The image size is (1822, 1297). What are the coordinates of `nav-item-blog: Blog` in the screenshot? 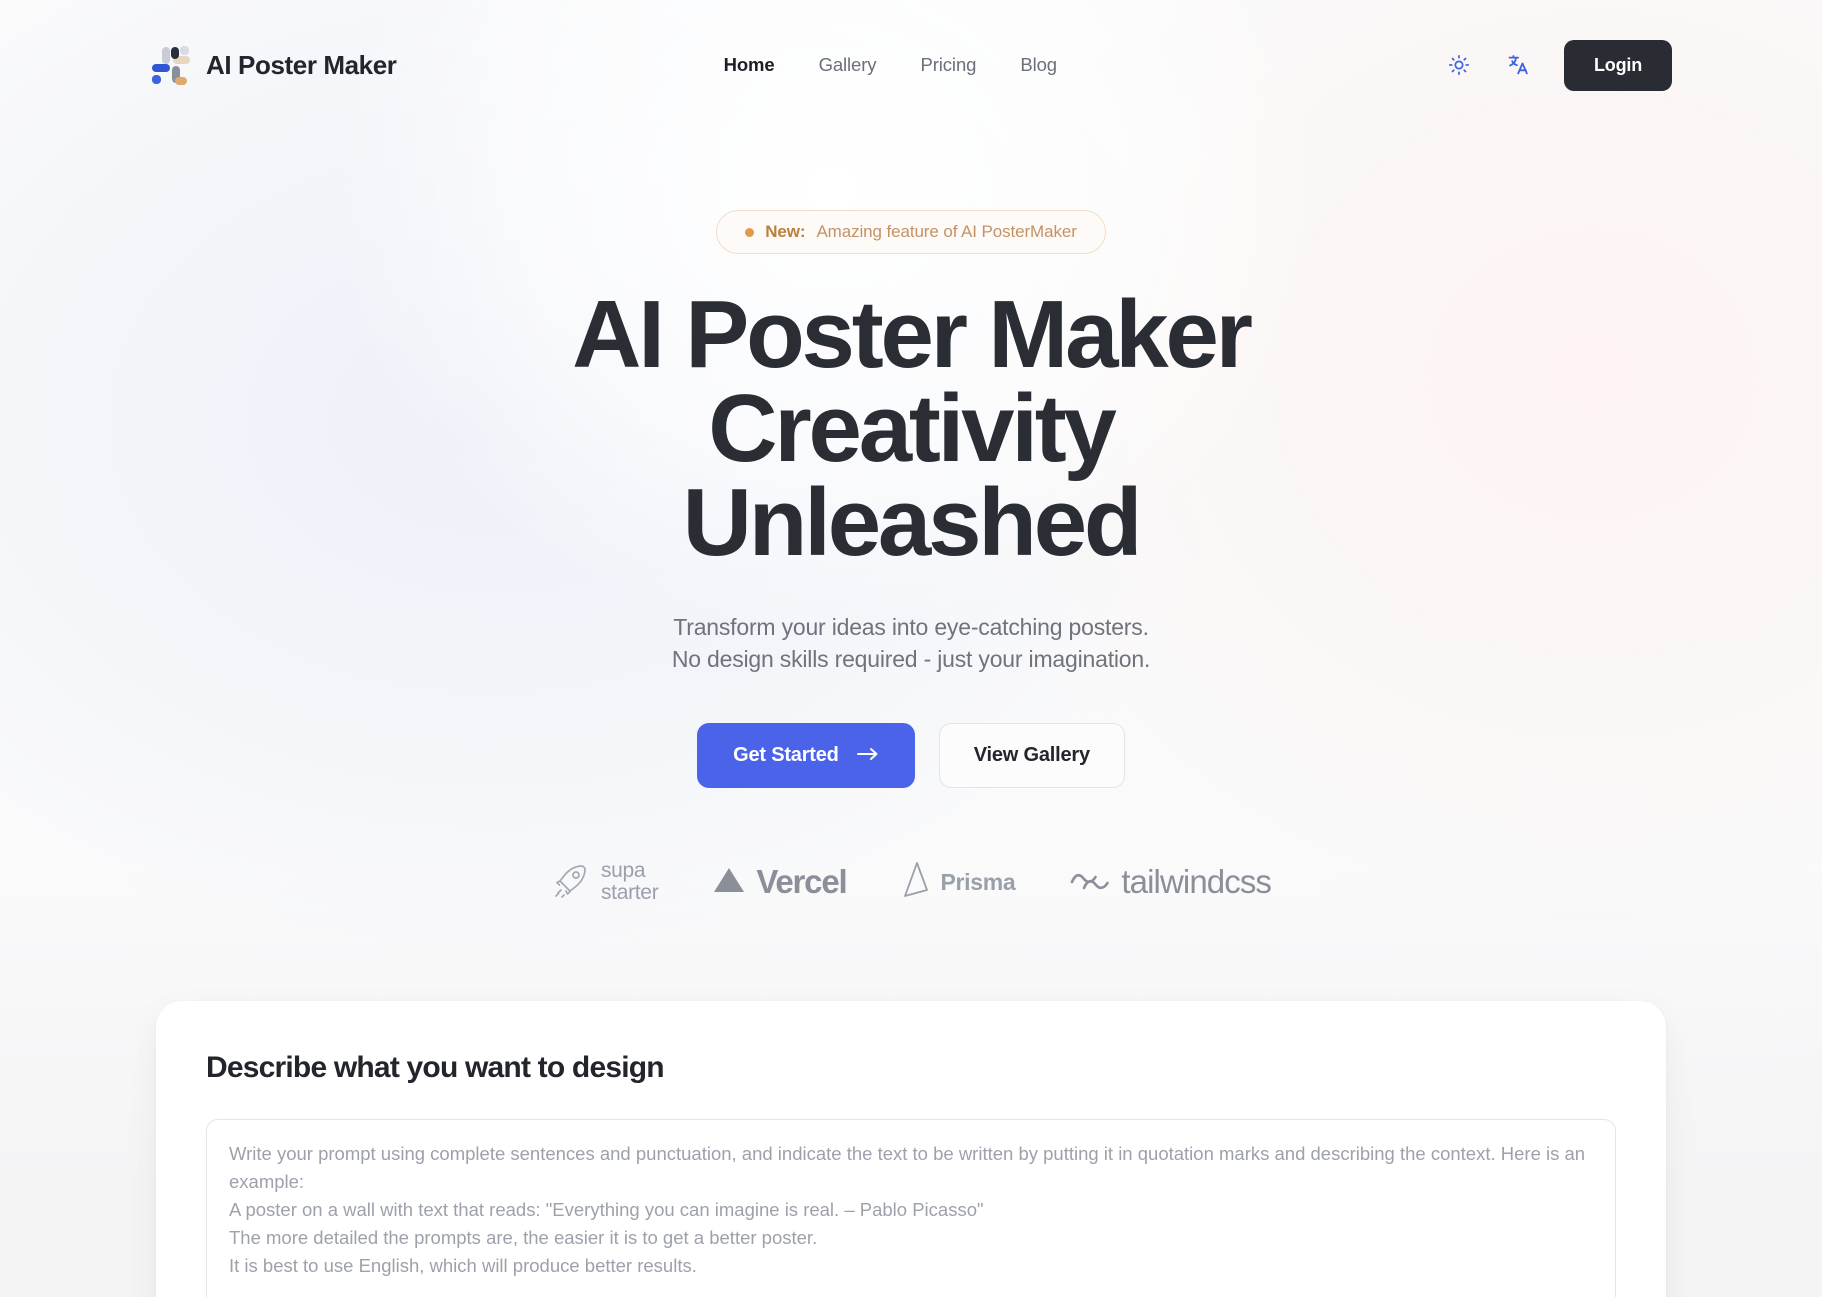 It's located at (1038, 65).